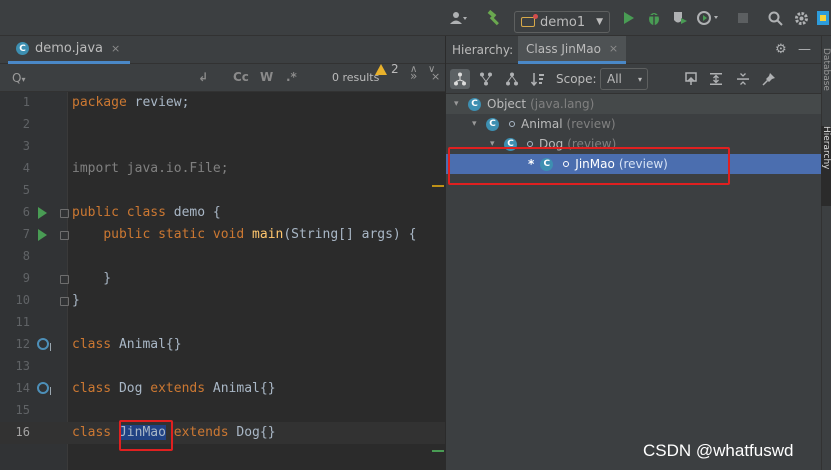 The height and width of the screenshot is (470, 831). I want to click on main-toolbar: demo1 ▼, so click(415, 18).